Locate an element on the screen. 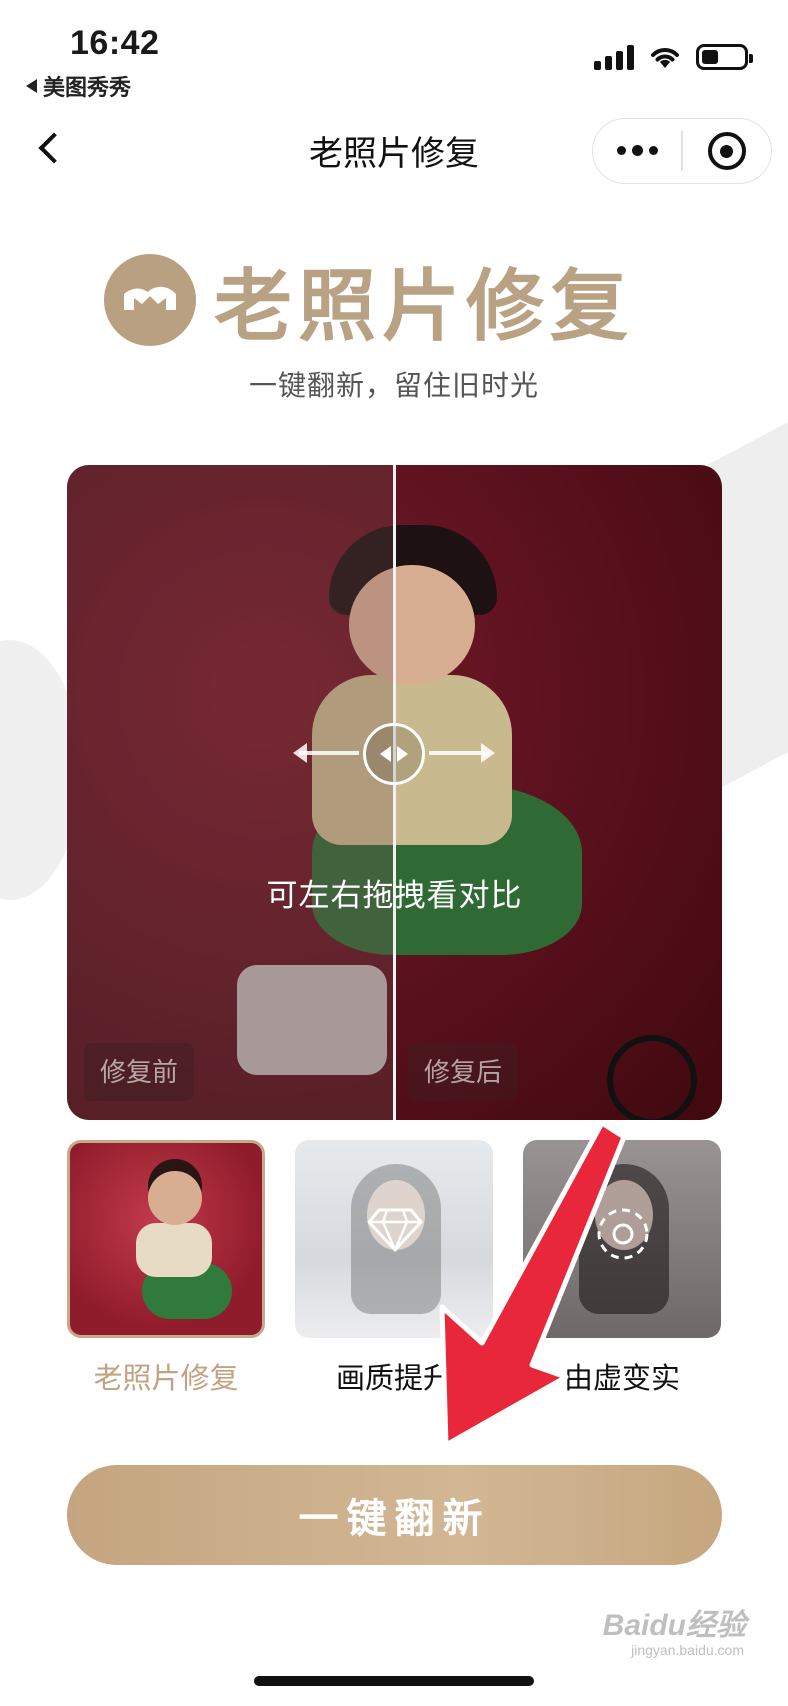  mode-card-old-photo is located at coordinates (166, 1239).